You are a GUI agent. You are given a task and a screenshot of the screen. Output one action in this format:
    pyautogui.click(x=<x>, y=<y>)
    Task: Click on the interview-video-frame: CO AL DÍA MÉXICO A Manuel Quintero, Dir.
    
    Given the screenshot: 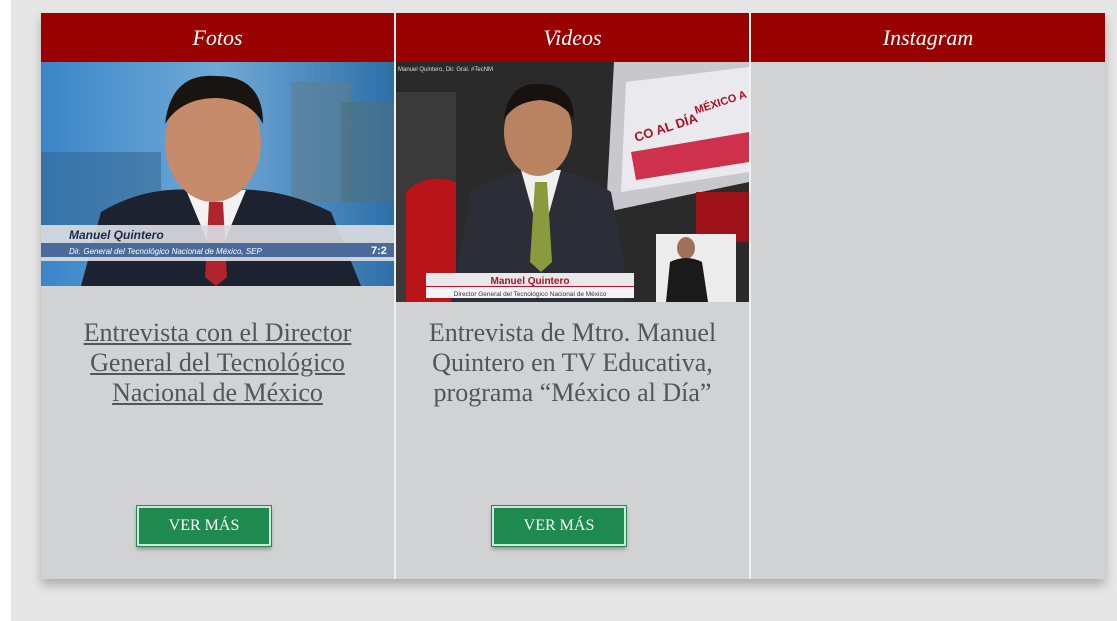 What is the action you would take?
    pyautogui.click(x=572, y=182)
    